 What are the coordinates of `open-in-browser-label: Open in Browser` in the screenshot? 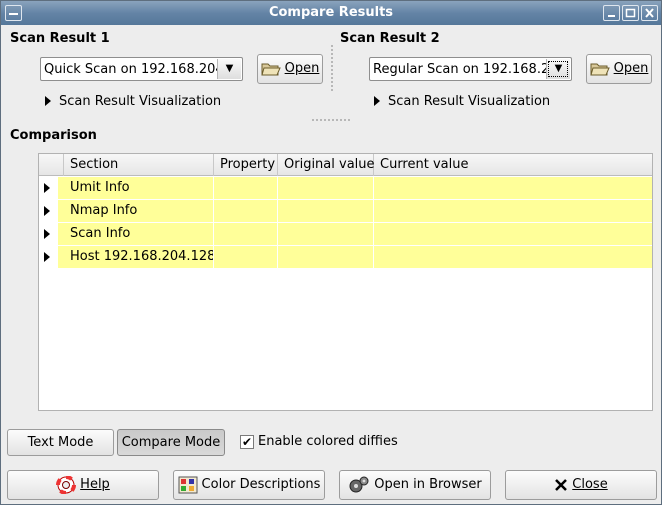 It's located at (428, 484).